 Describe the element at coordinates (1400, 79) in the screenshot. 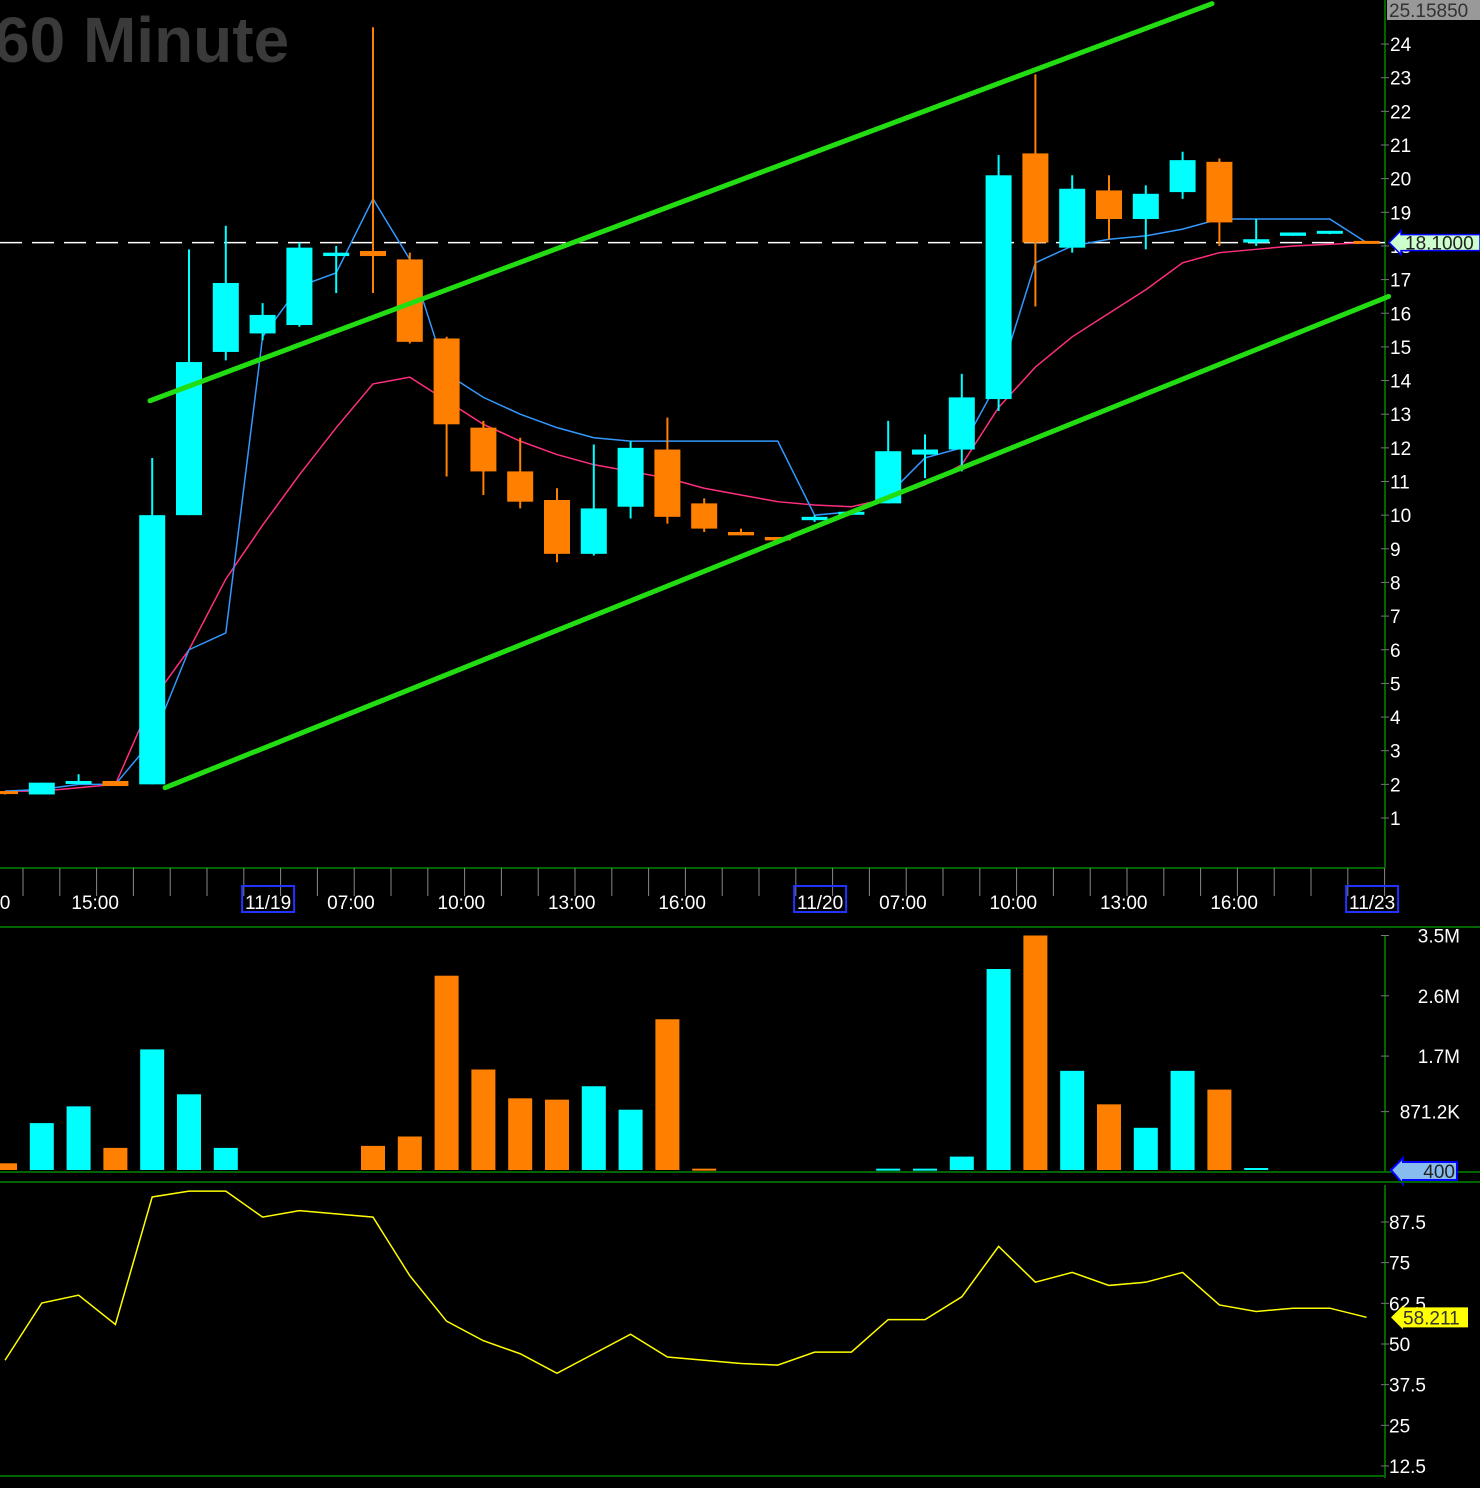

I see `price-tick-label: 23` at that location.